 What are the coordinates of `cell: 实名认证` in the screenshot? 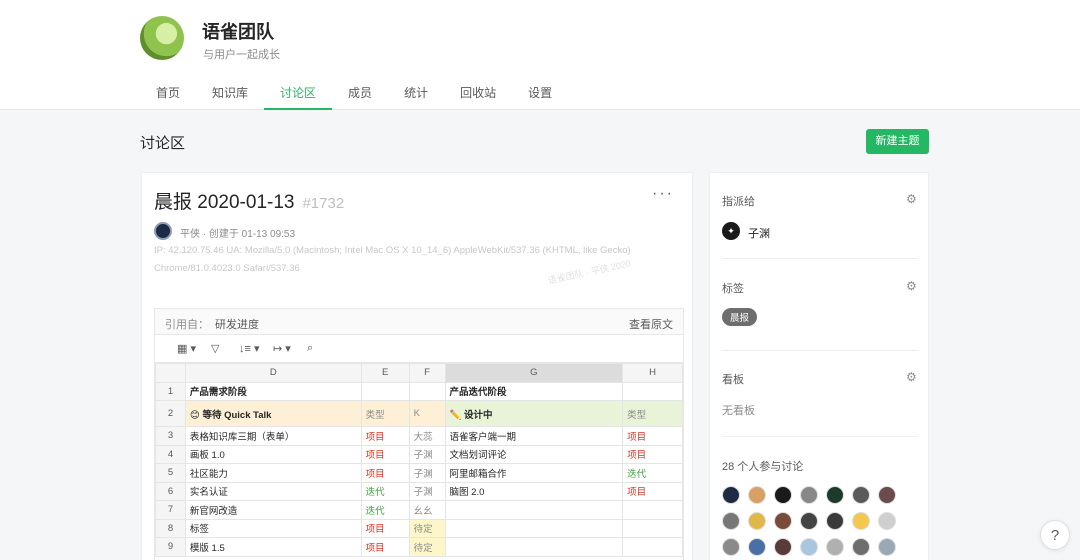 It's located at (273, 491).